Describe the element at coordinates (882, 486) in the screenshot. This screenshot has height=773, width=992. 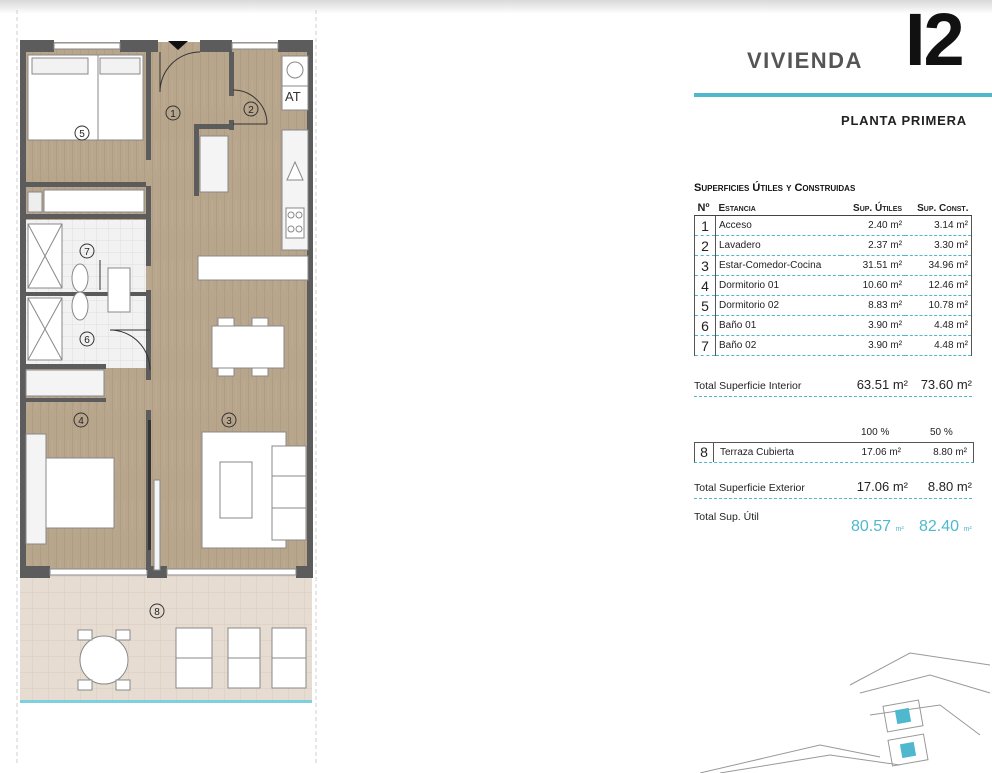
I see `total-exterior-100: 17.06 m²` at that location.